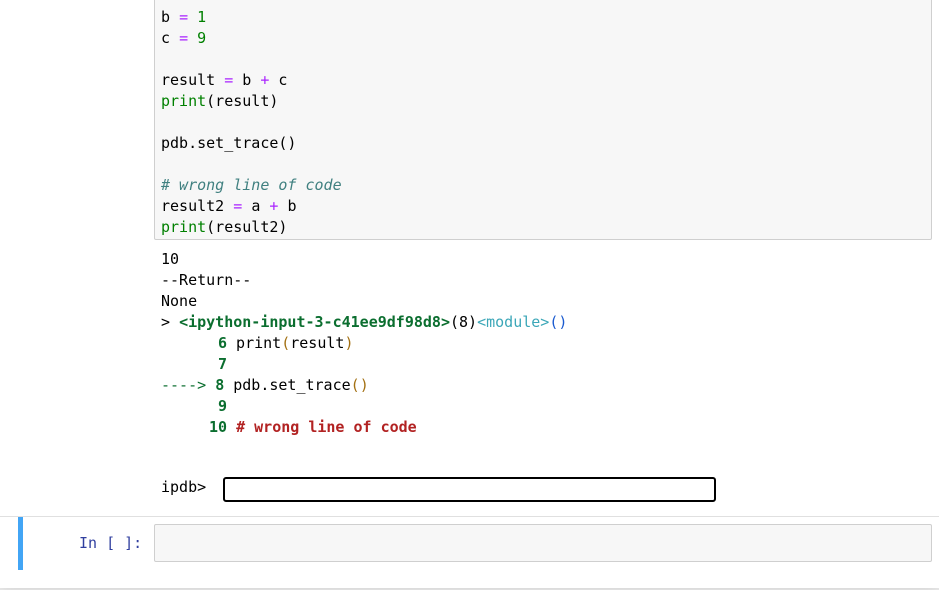 This screenshot has width=939, height=590. I want to click on ipdb-input, so click(469, 489).